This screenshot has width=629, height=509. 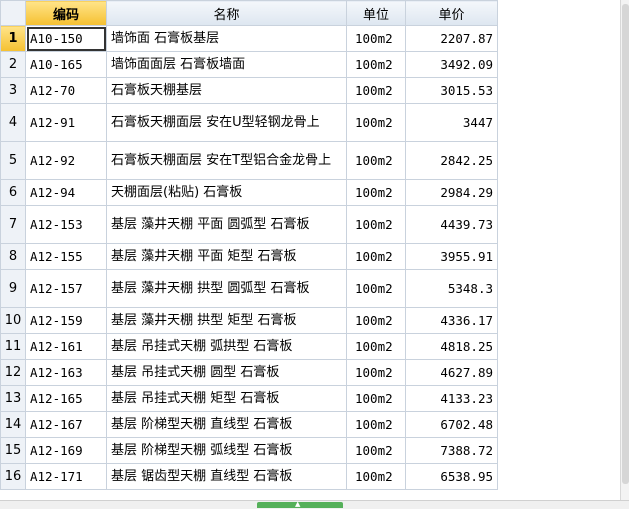 I want to click on table-row: 13 A12-165 基层 吊挂式天棚 矩型 石膏板 100m2 4133.23, so click(x=249, y=398).